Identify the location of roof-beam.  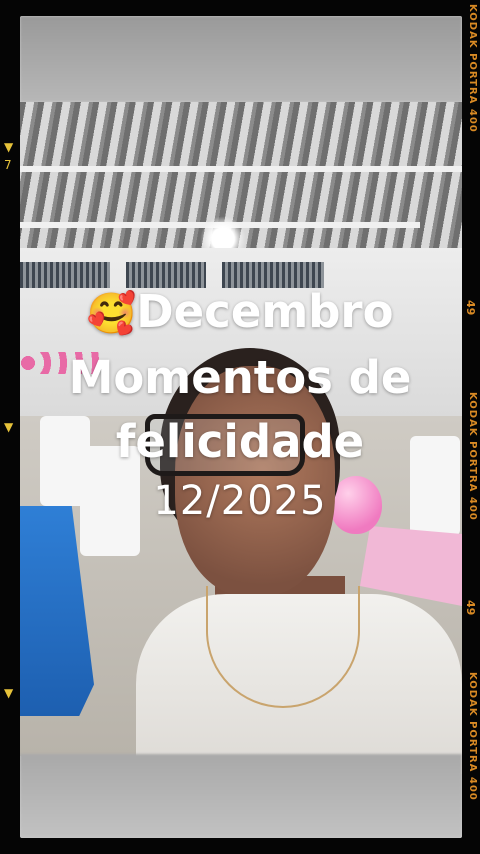
(241, 169).